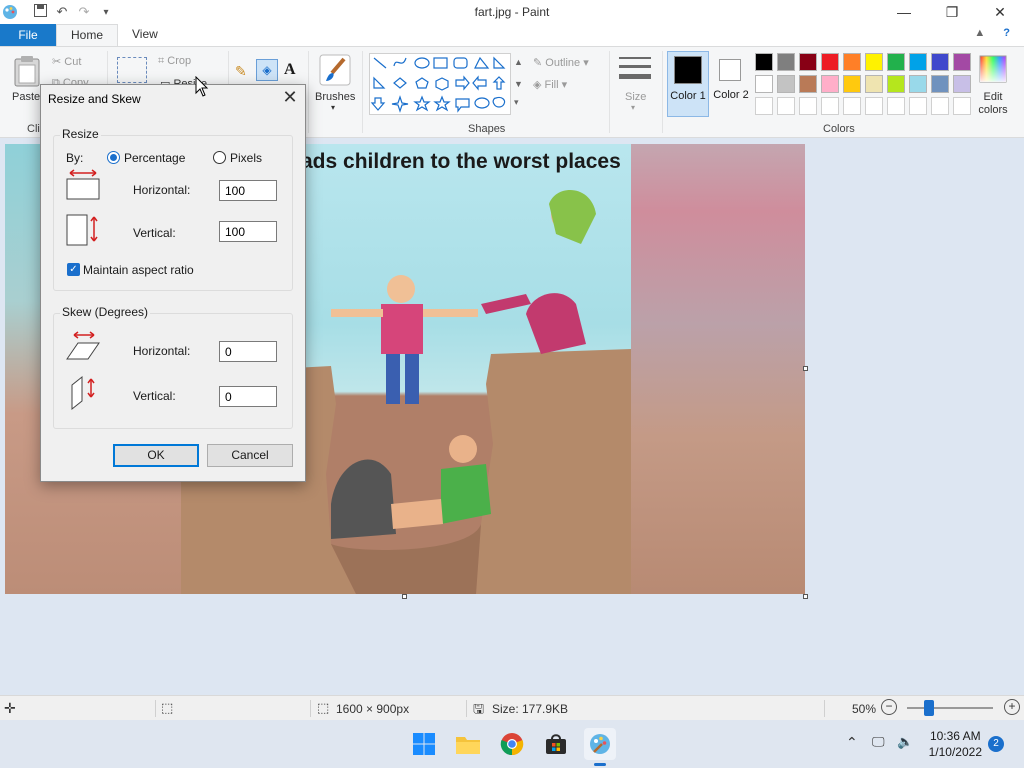 The width and height of the screenshot is (1024, 768). What do you see at coordinates (561, 62) in the screenshot?
I see `outline-button: ✎ Outline ▾` at bounding box center [561, 62].